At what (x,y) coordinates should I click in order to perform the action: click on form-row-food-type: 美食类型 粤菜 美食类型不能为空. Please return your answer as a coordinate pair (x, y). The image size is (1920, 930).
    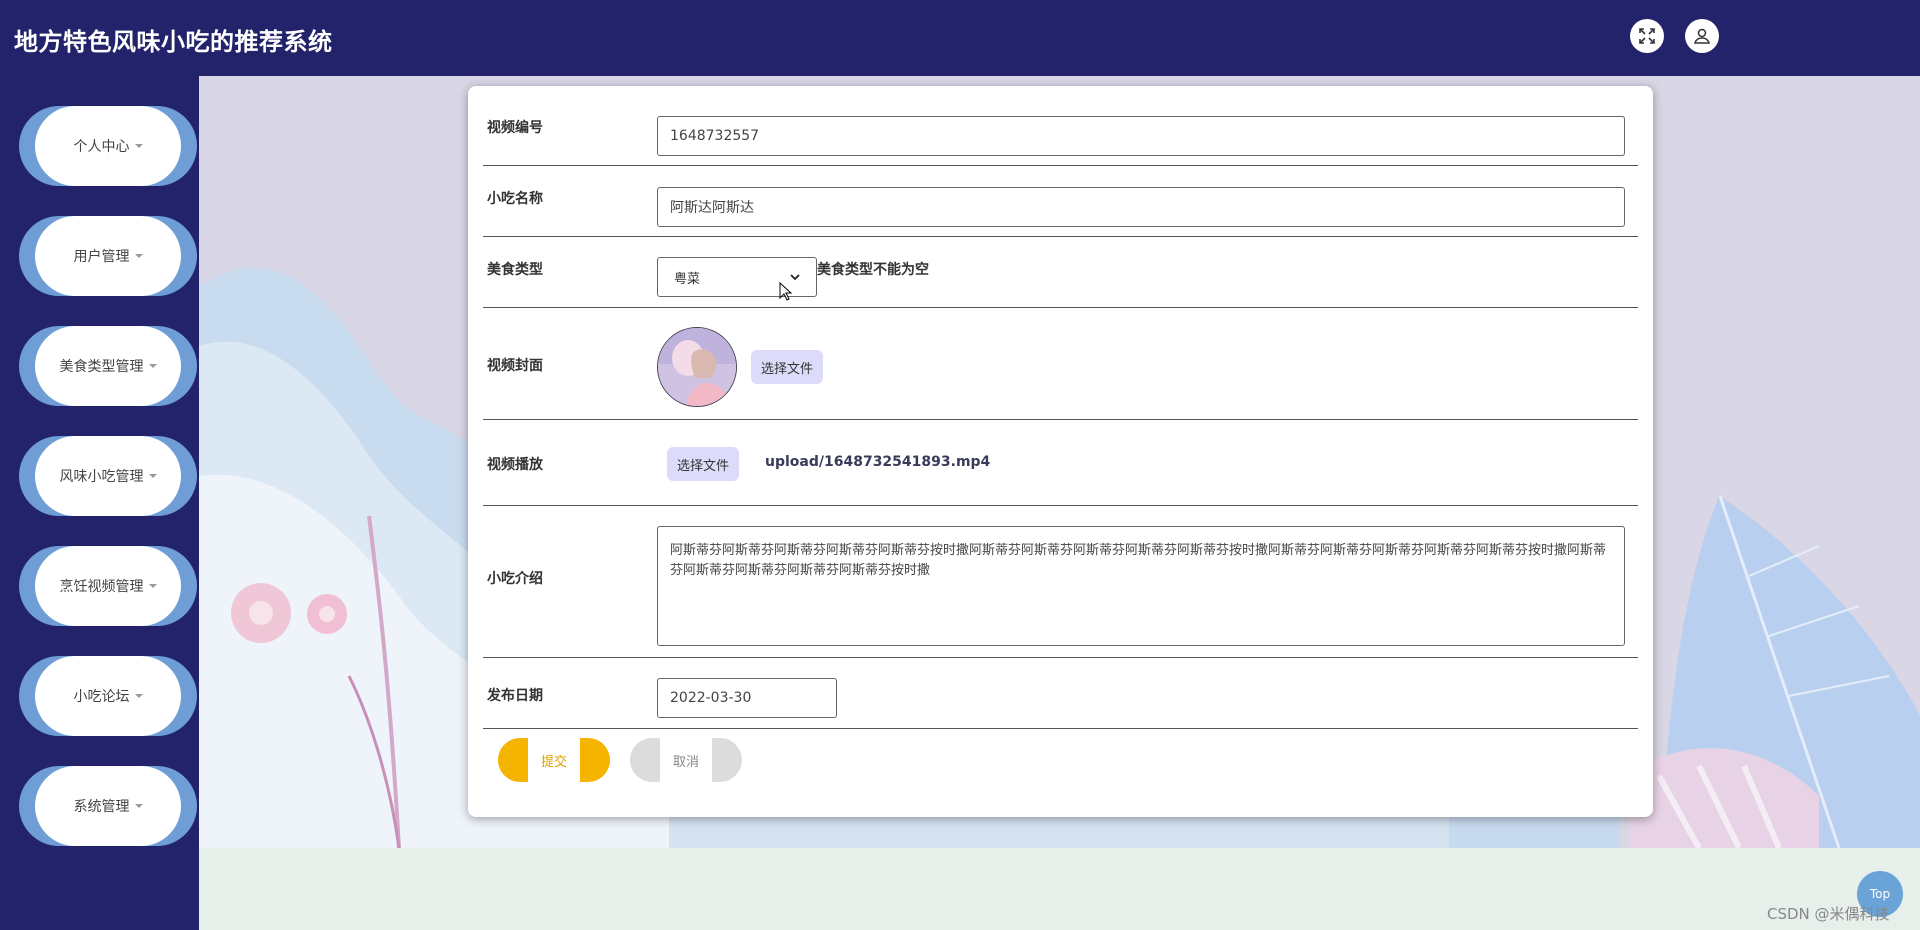
    Looking at the image, I should click on (1060, 272).